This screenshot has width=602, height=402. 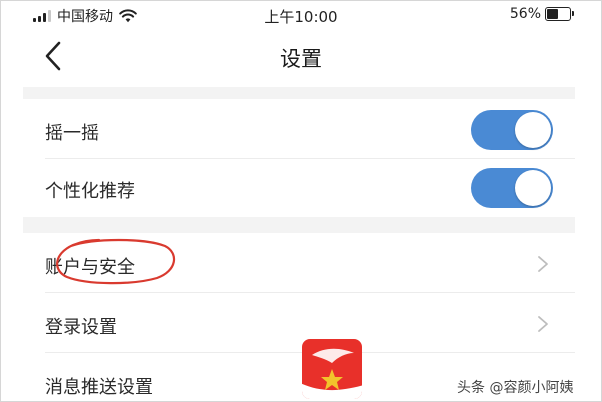 I want to click on page-title: 设置, so click(x=301, y=59).